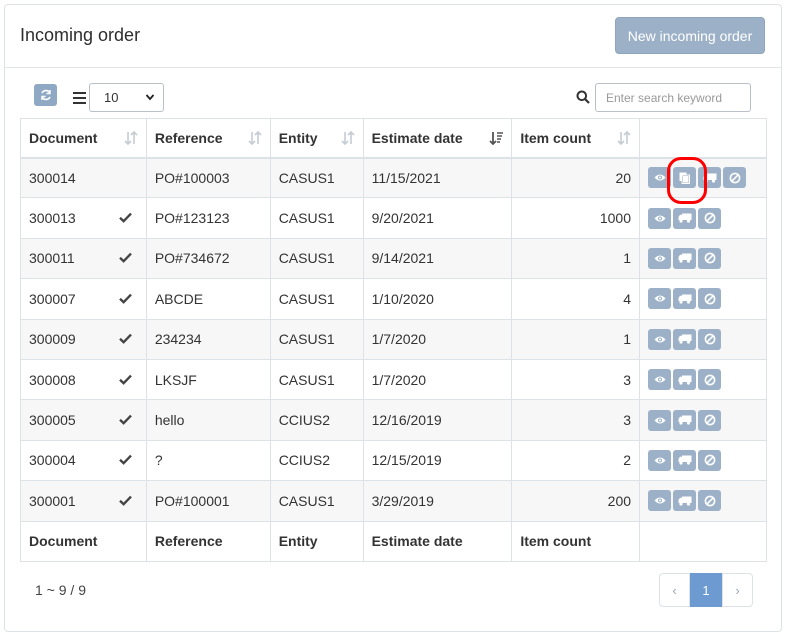 This screenshot has width=785, height=636. Describe the element at coordinates (83, 379) in the screenshot. I see `cell-document: 300008` at that location.